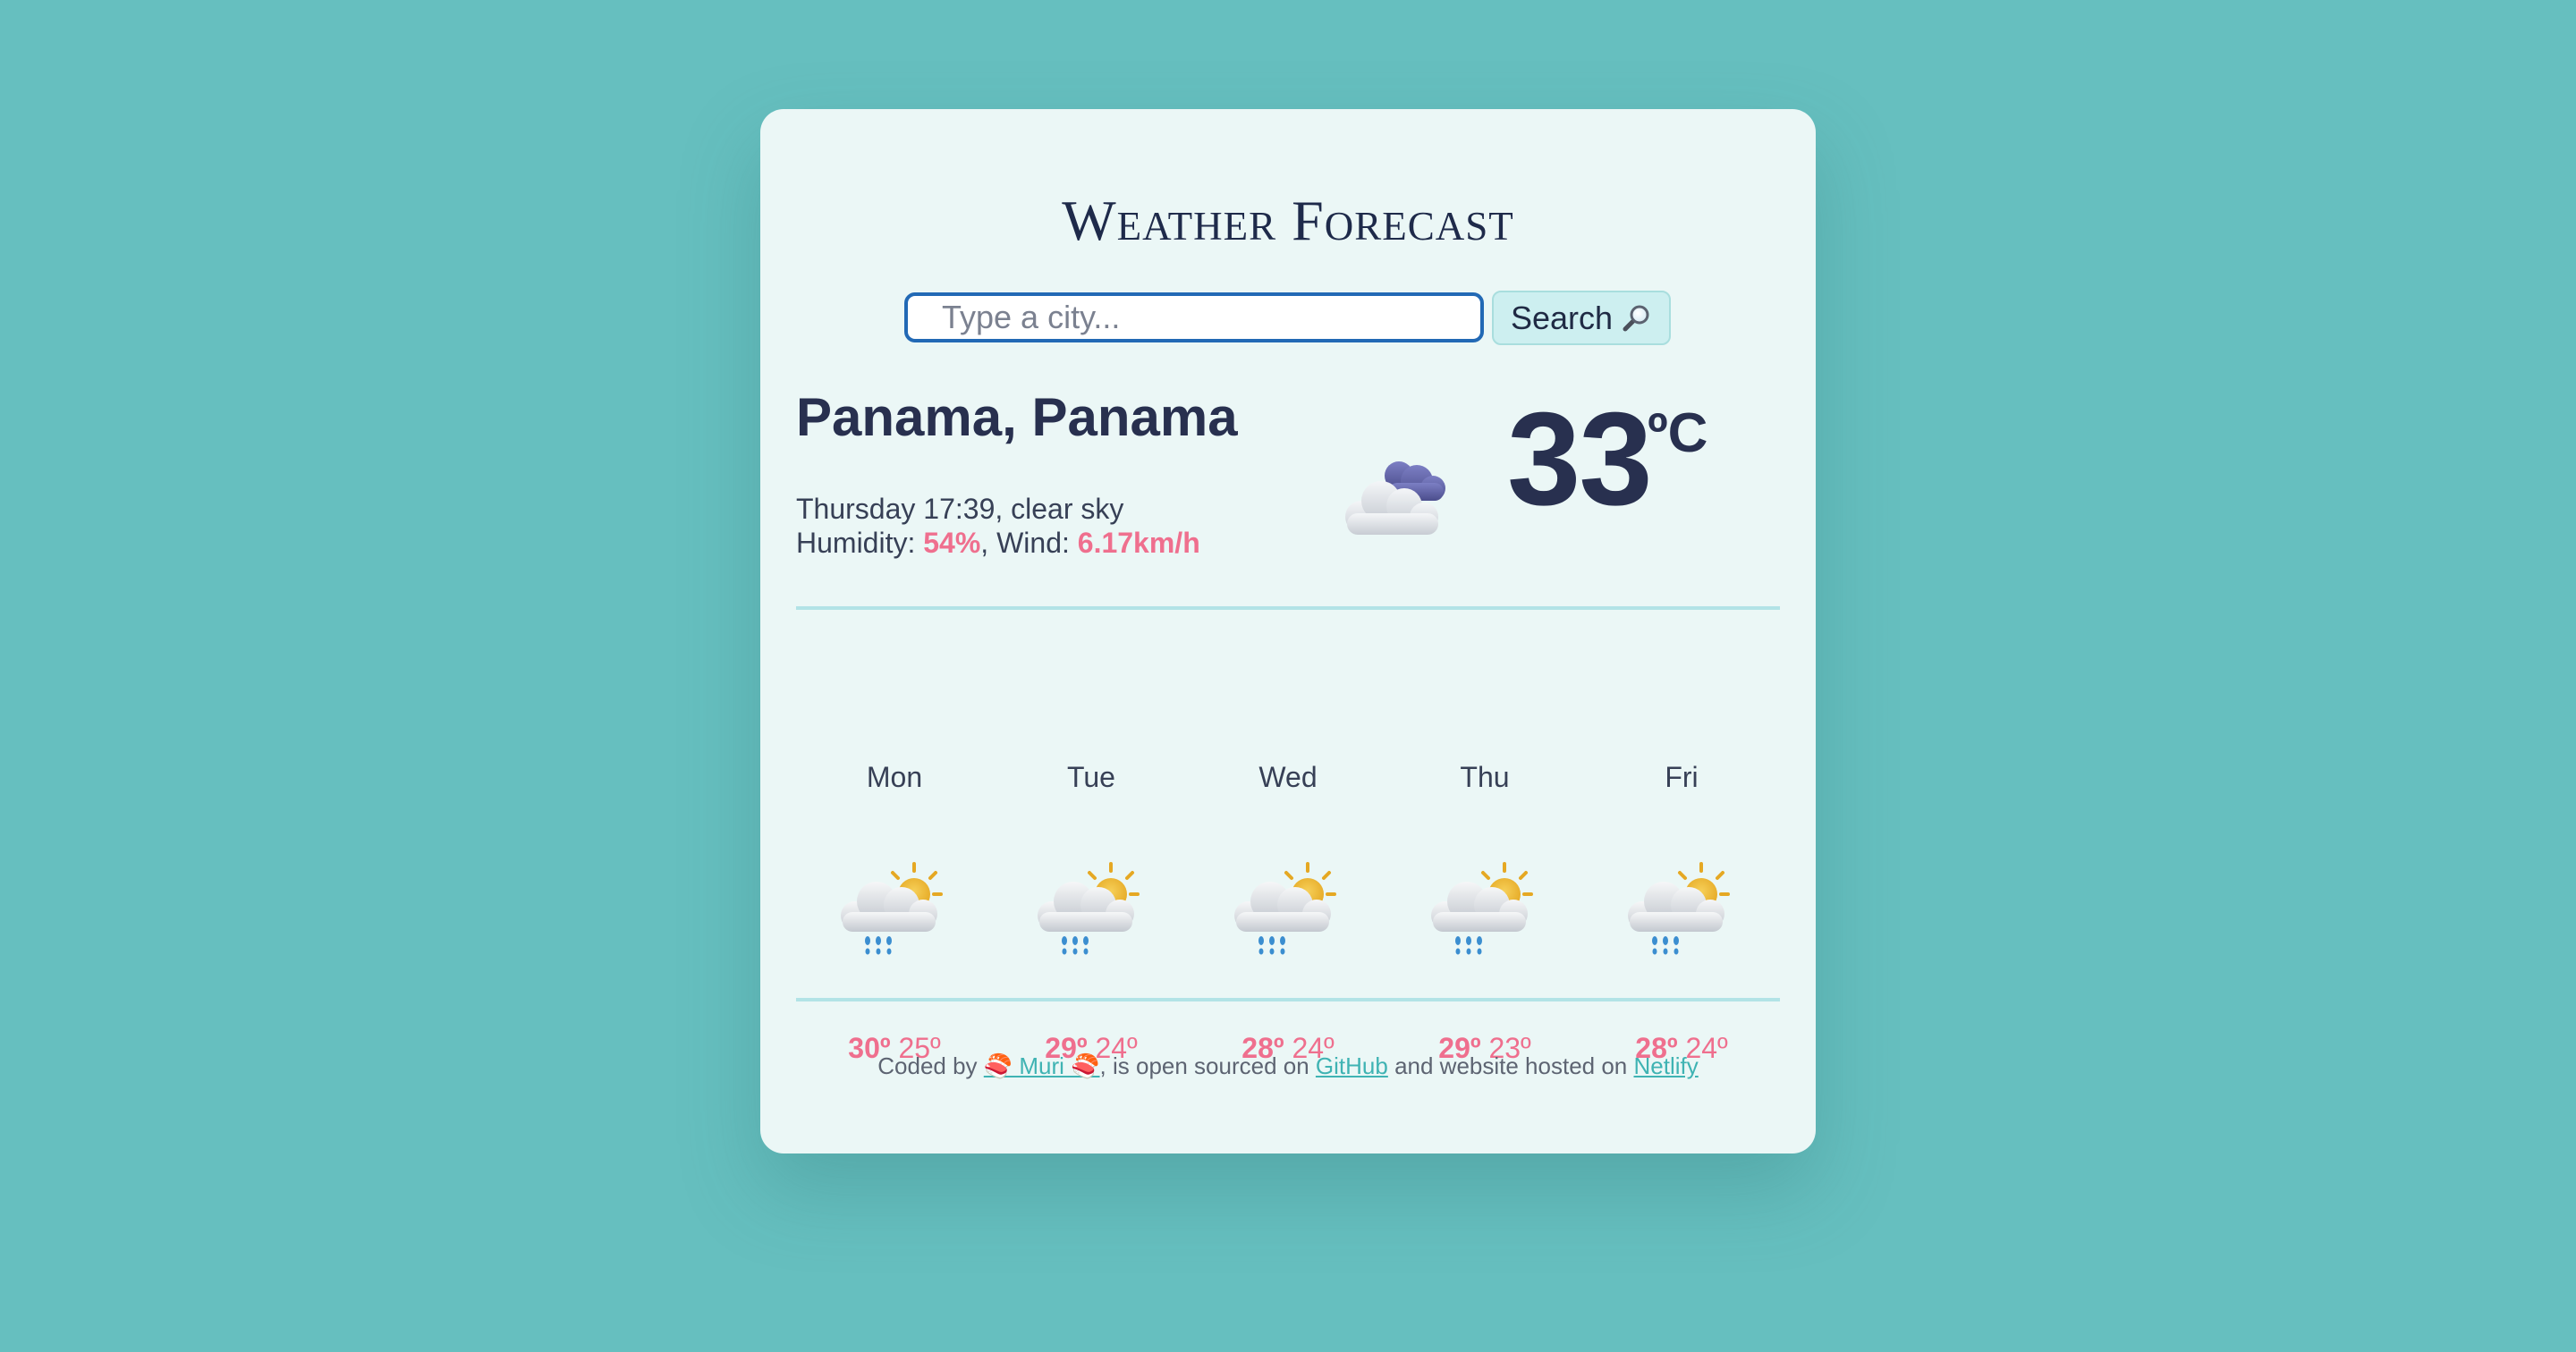 The height and width of the screenshot is (1352, 2576). What do you see at coordinates (1562, 317) in the screenshot?
I see `search-button-label: Search` at bounding box center [1562, 317].